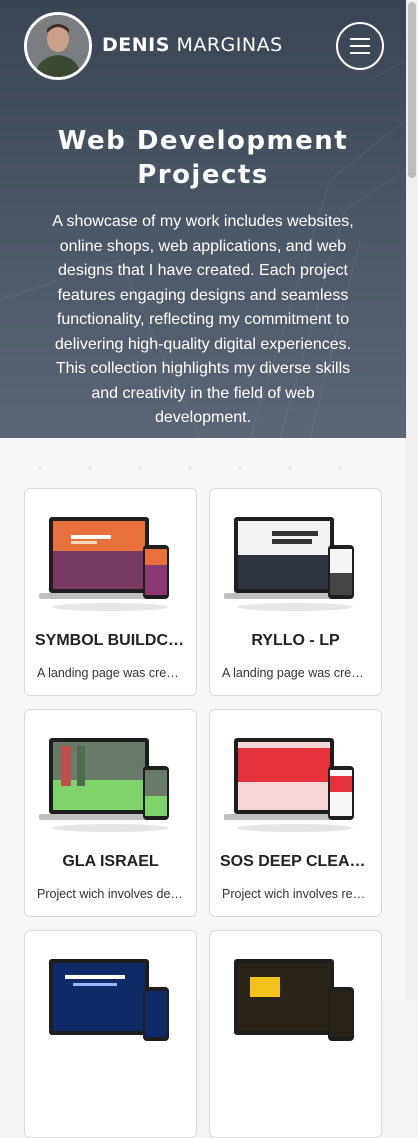  What do you see at coordinates (412, 90) in the screenshot?
I see `scrollbar-thumb` at bounding box center [412, 90].